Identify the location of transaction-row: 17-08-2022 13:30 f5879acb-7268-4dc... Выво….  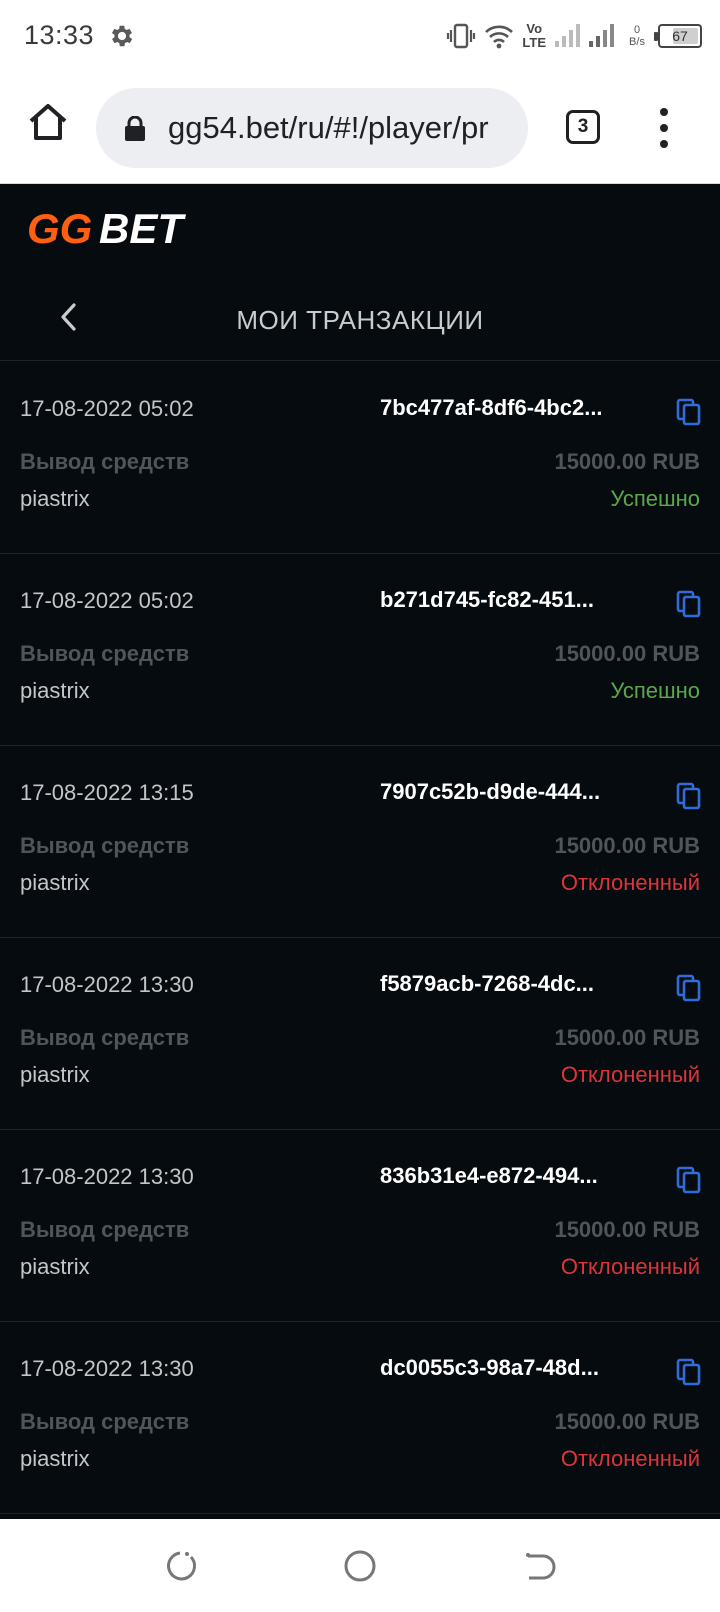
(360, 1034).